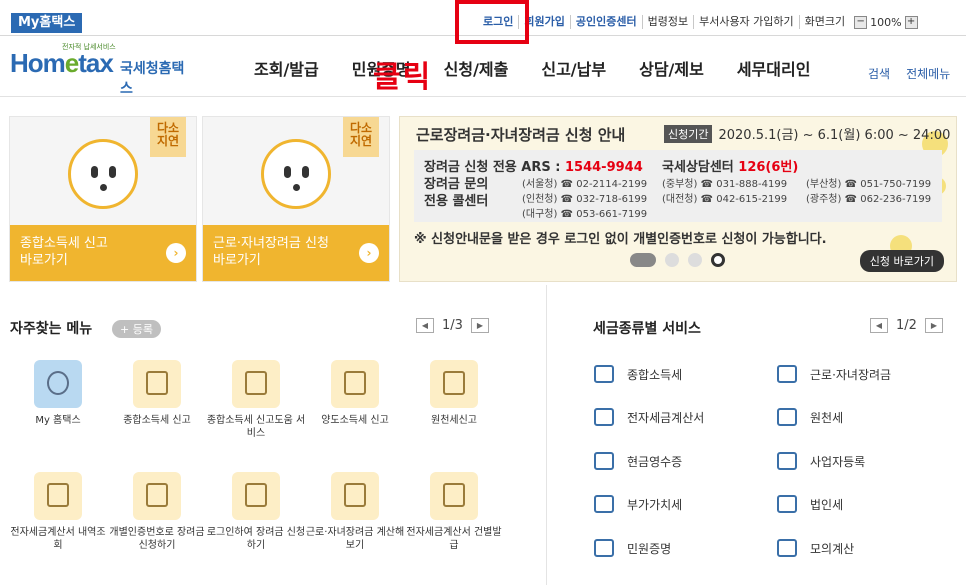  What do you see at coordinates (861, 22) in the screenshot?
I see `zoom-out-button: −` at bounding box center [861, 22].